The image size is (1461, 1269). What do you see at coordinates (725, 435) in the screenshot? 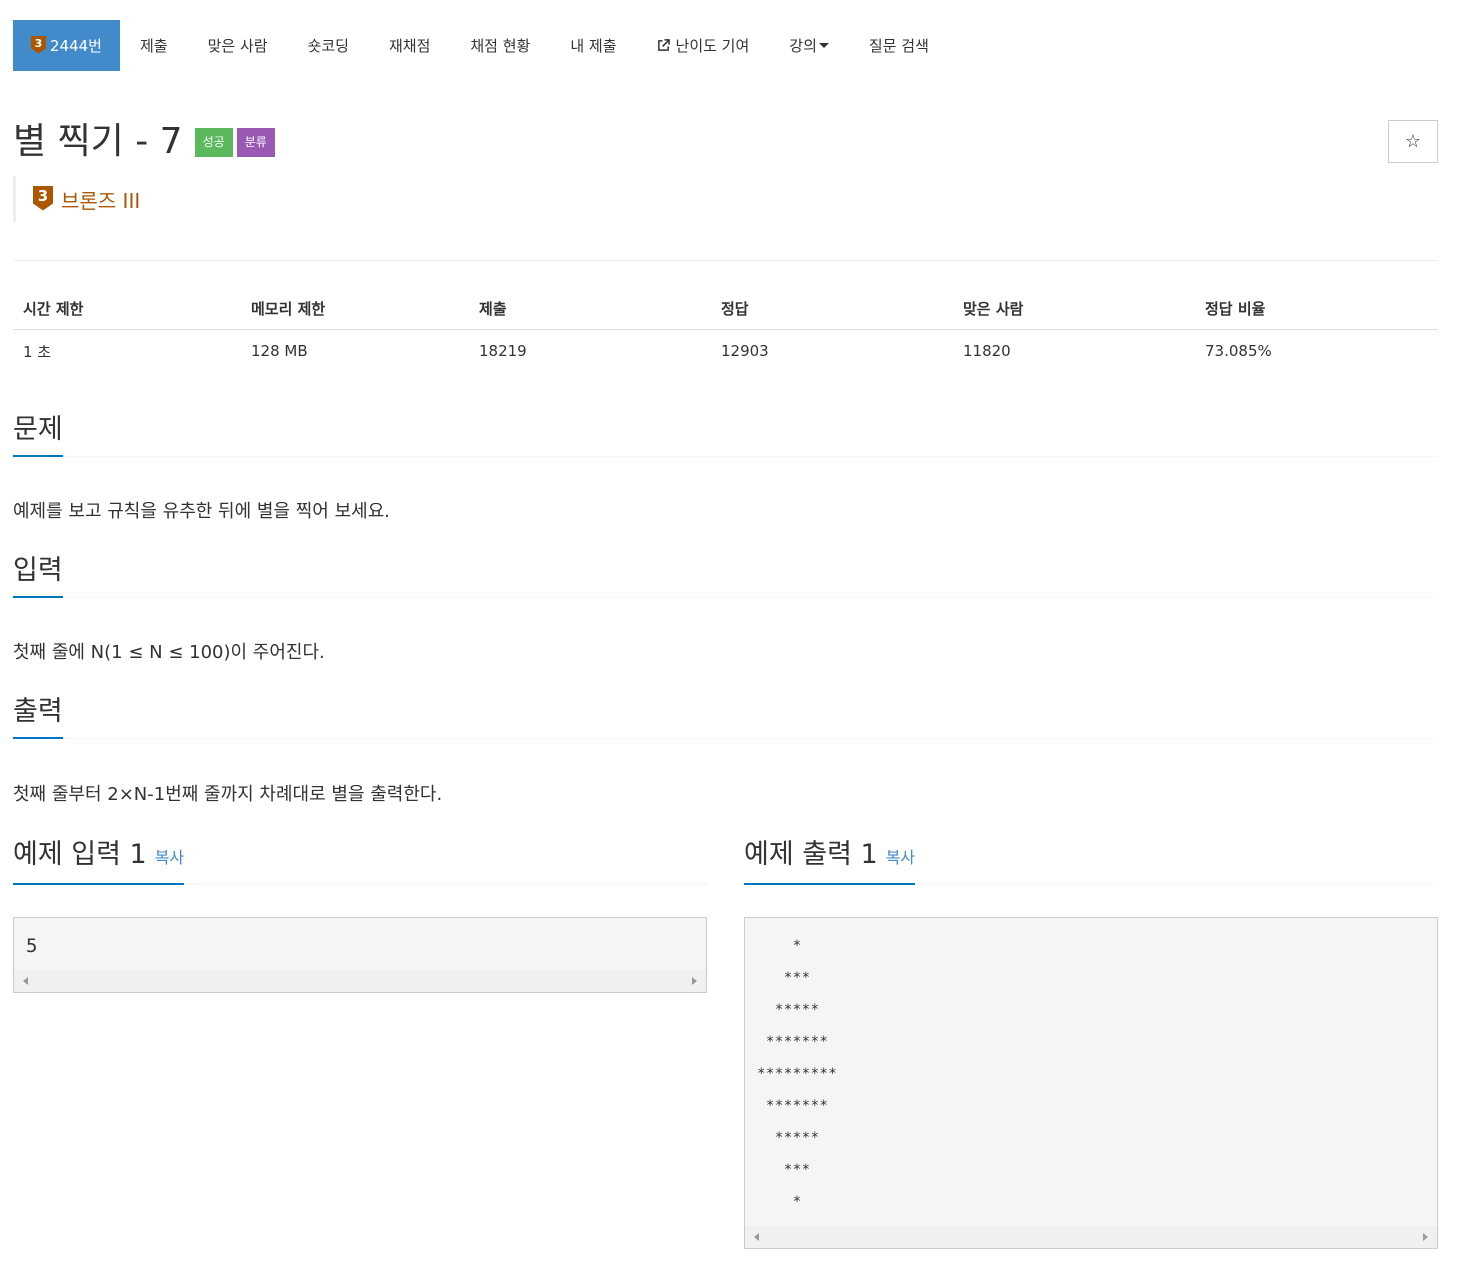
I see `problem-section-header: 문제` at bounding box center [725, 435].